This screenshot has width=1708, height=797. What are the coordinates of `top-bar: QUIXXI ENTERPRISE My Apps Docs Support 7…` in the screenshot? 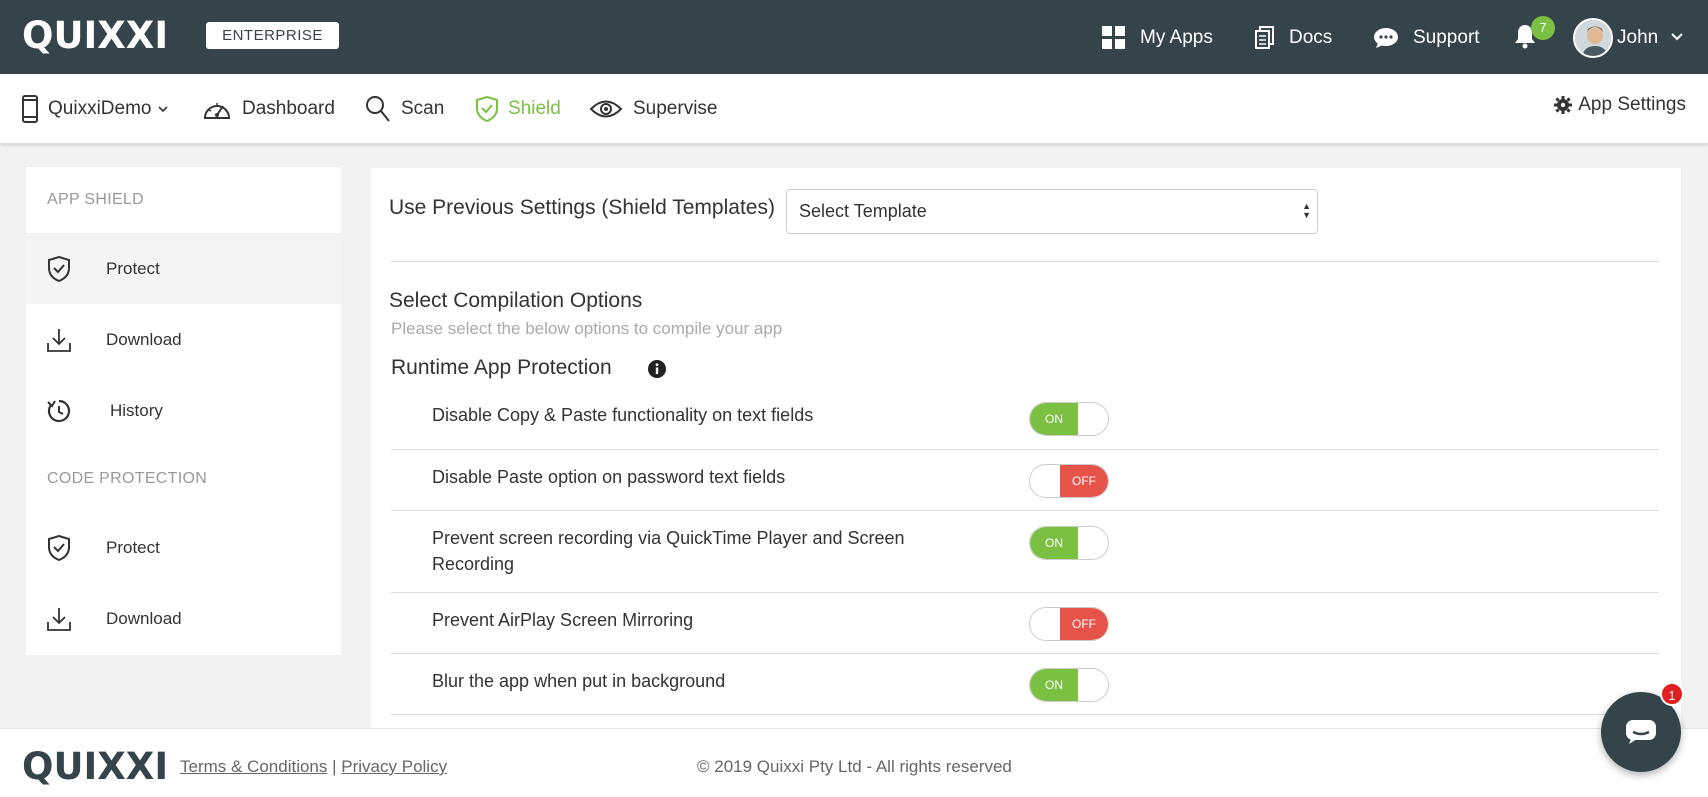 It's located at (854, 37).